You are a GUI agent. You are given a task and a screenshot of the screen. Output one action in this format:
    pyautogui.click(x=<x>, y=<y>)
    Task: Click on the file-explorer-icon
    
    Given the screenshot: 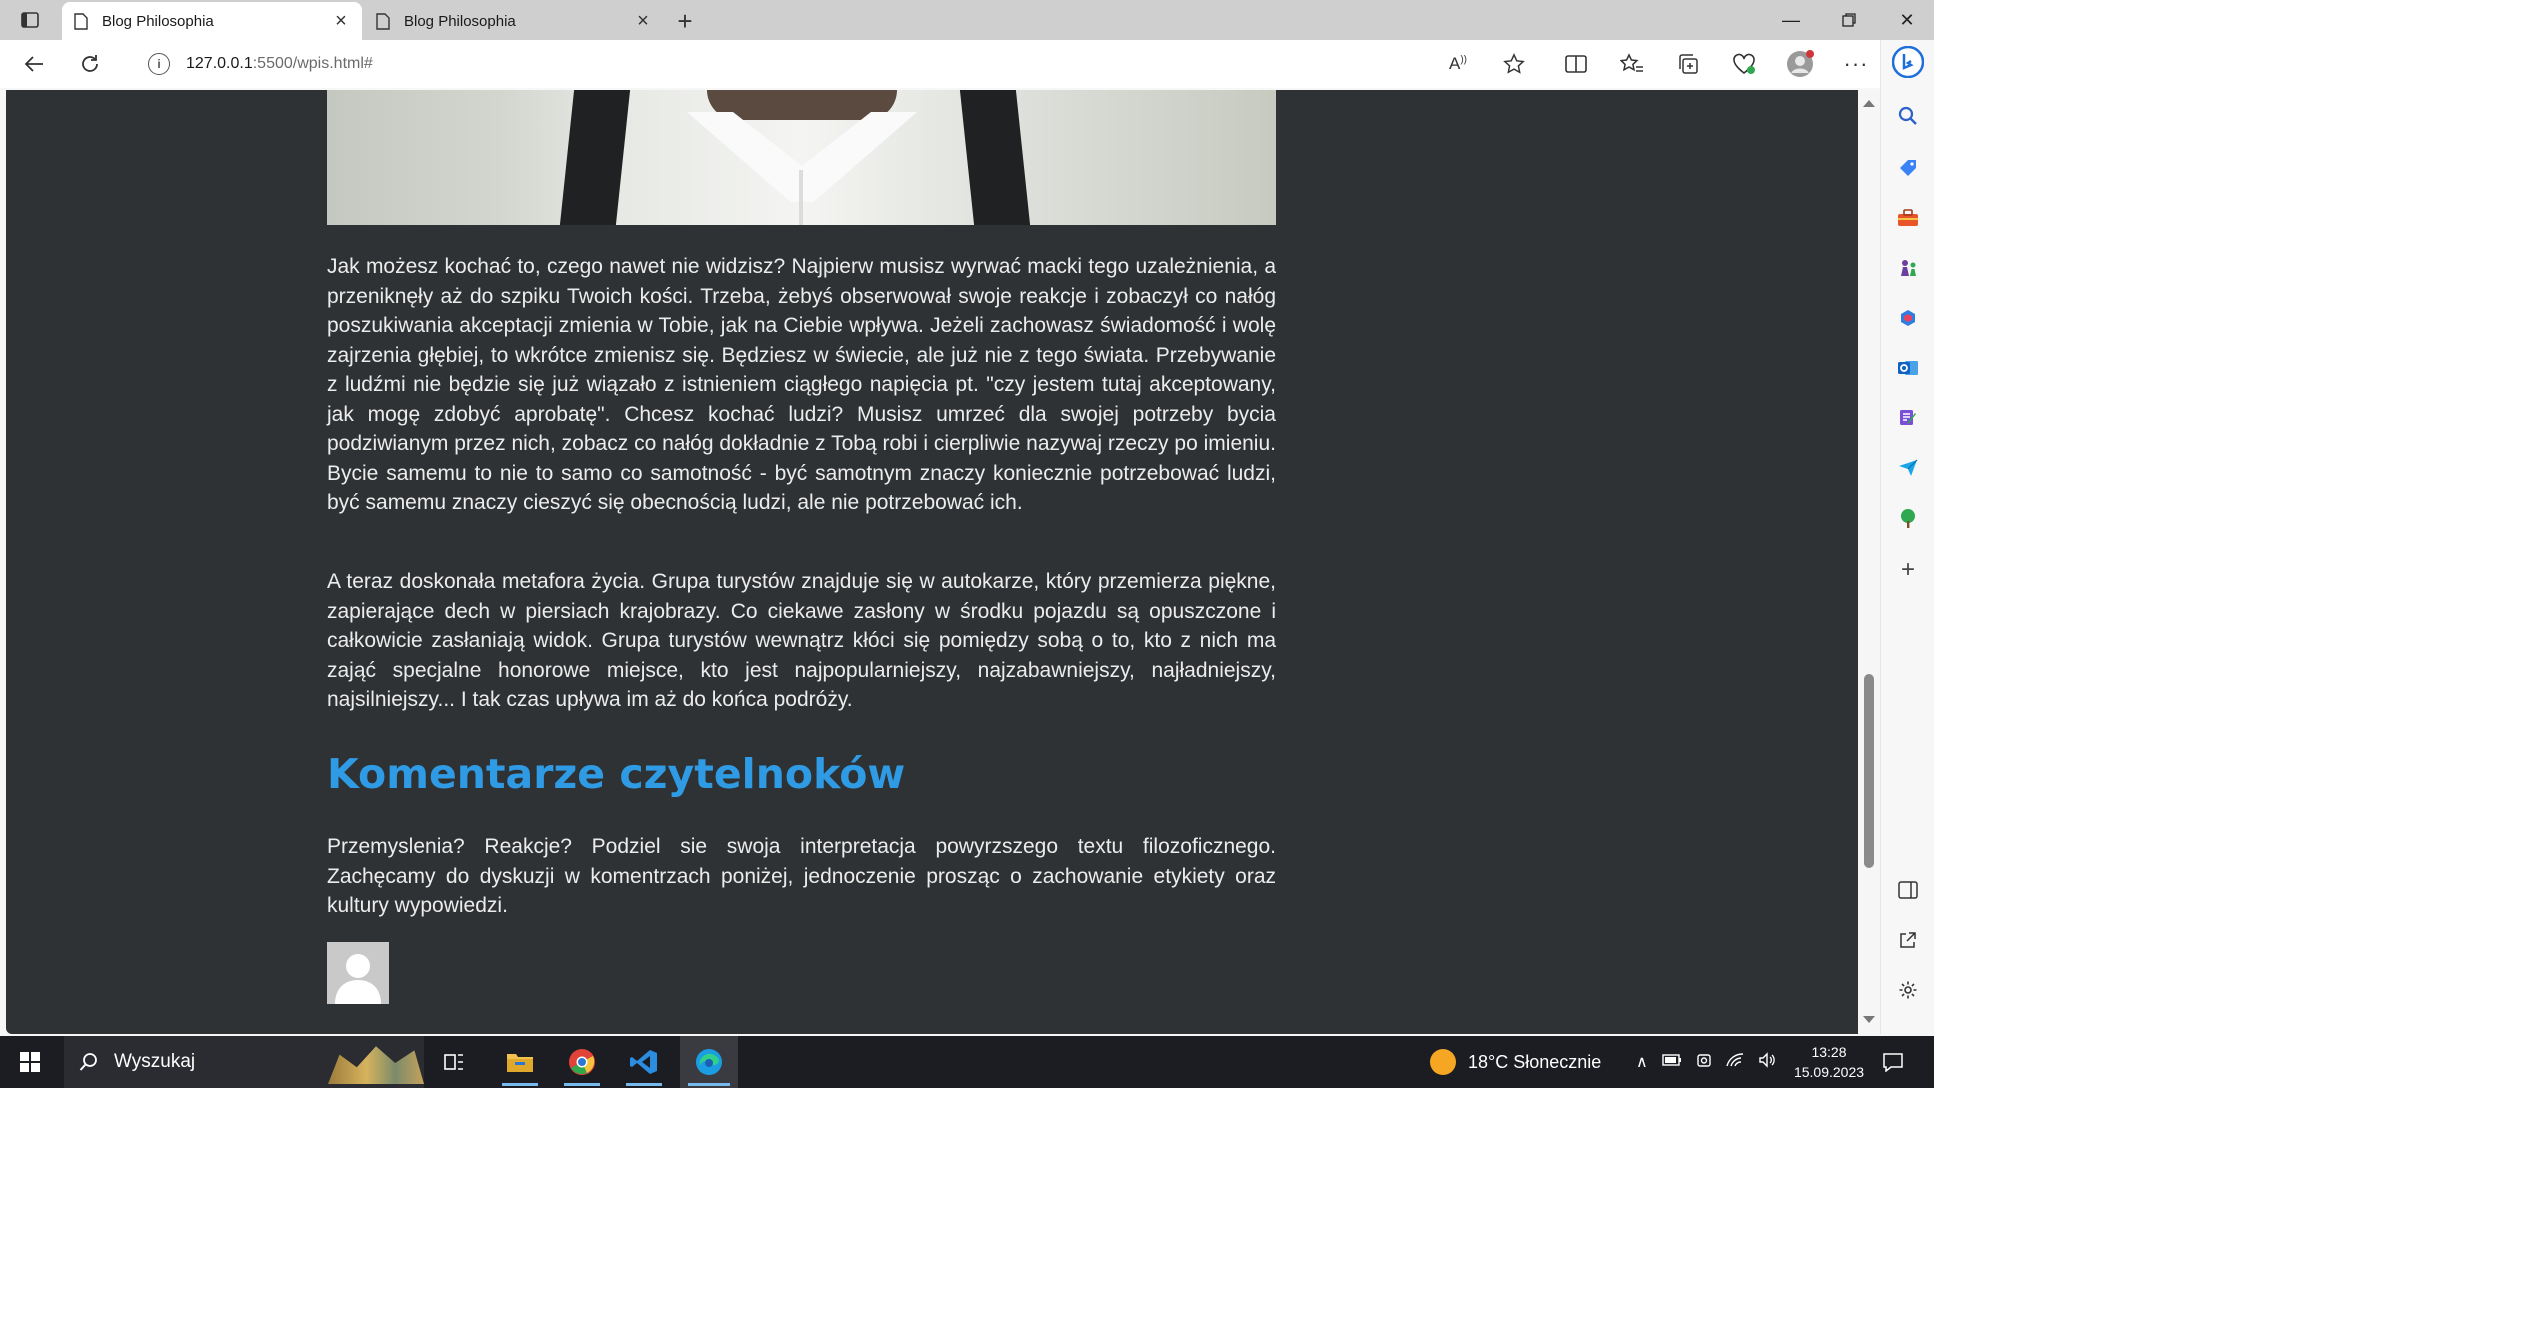 What is the action you would take?
    pyautogui.click(x=520, y=1062)
    